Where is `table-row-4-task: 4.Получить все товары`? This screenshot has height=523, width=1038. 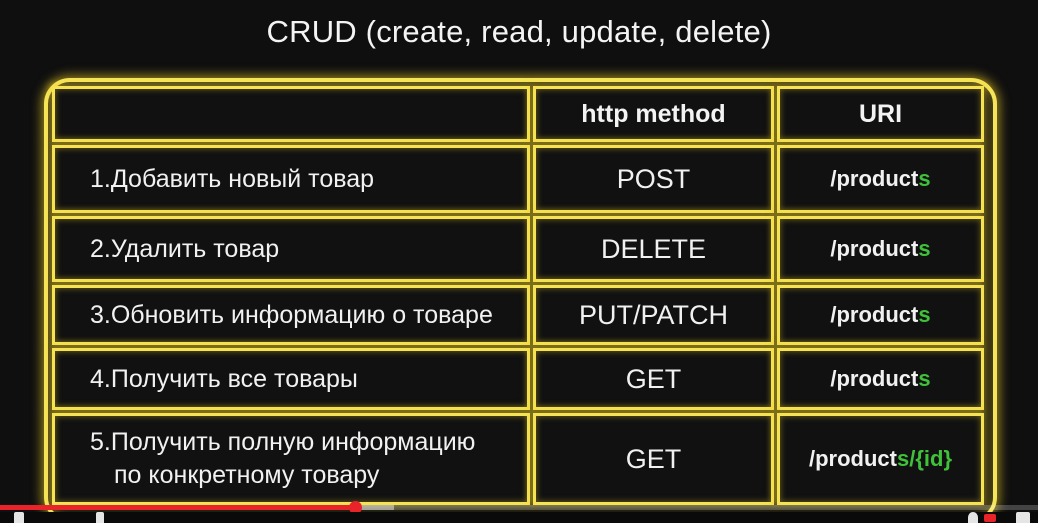
table-row-4-task: 4.Получить все товары is located at coordinates (291, 379).